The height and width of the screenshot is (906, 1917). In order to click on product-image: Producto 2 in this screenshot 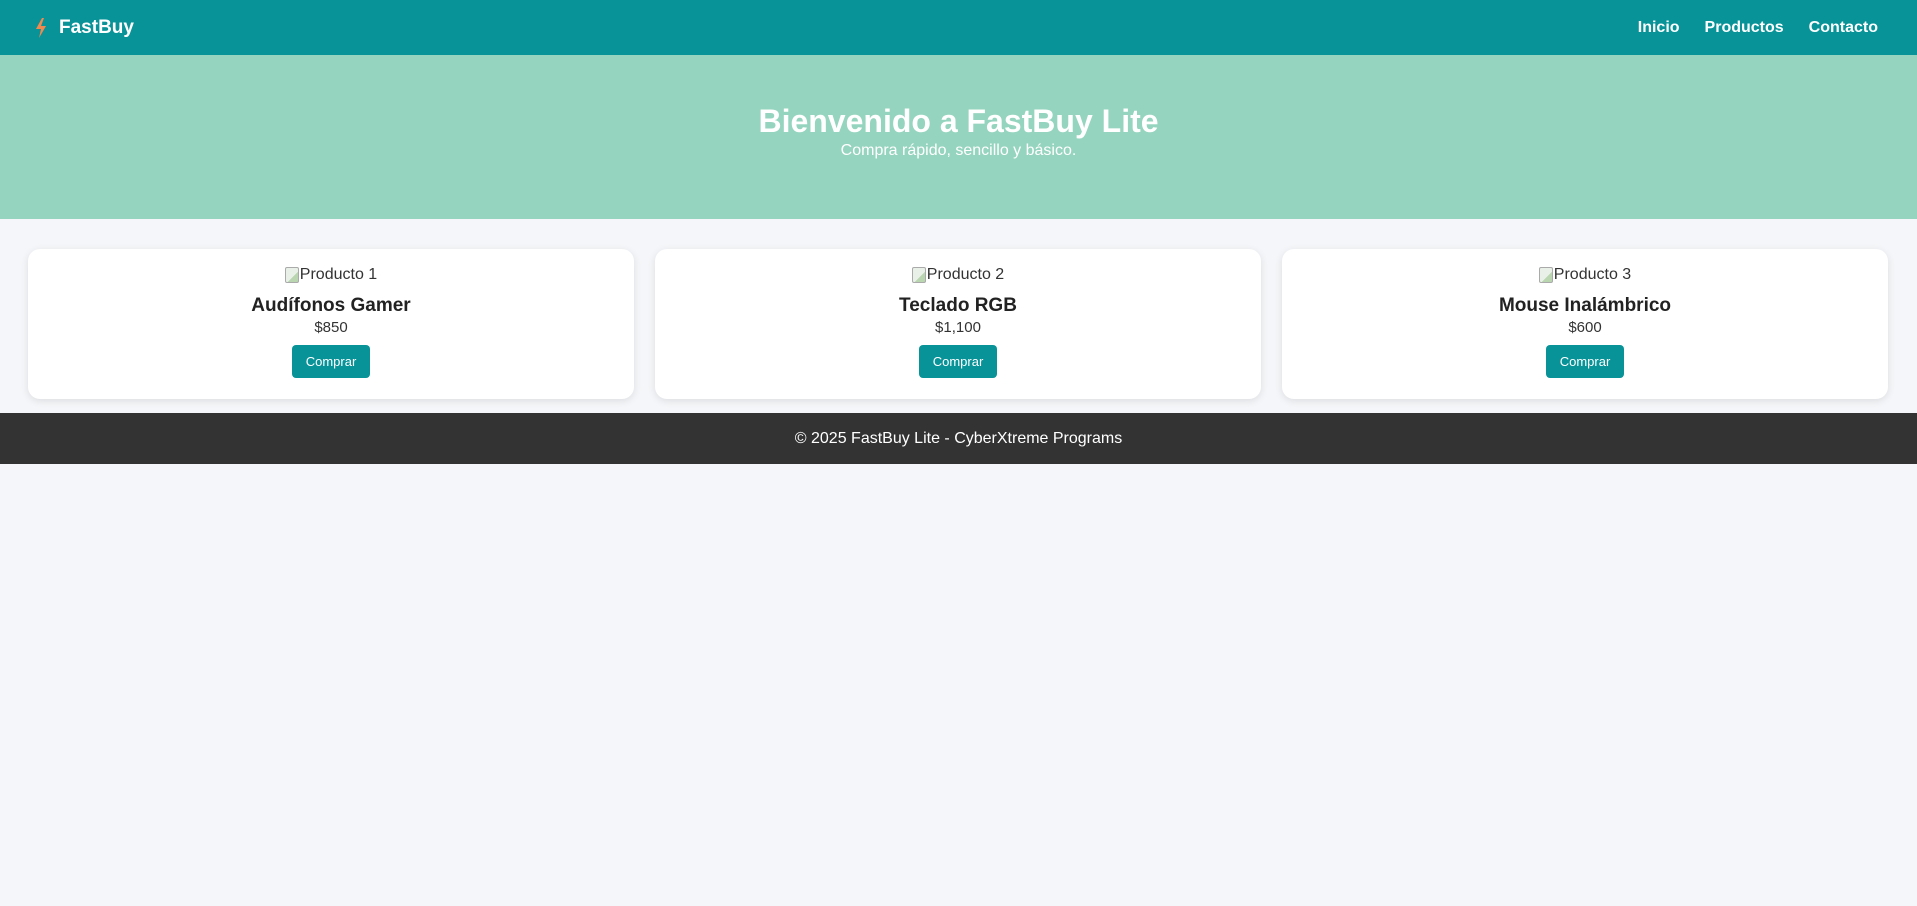, I will do `click(958, 275)`.